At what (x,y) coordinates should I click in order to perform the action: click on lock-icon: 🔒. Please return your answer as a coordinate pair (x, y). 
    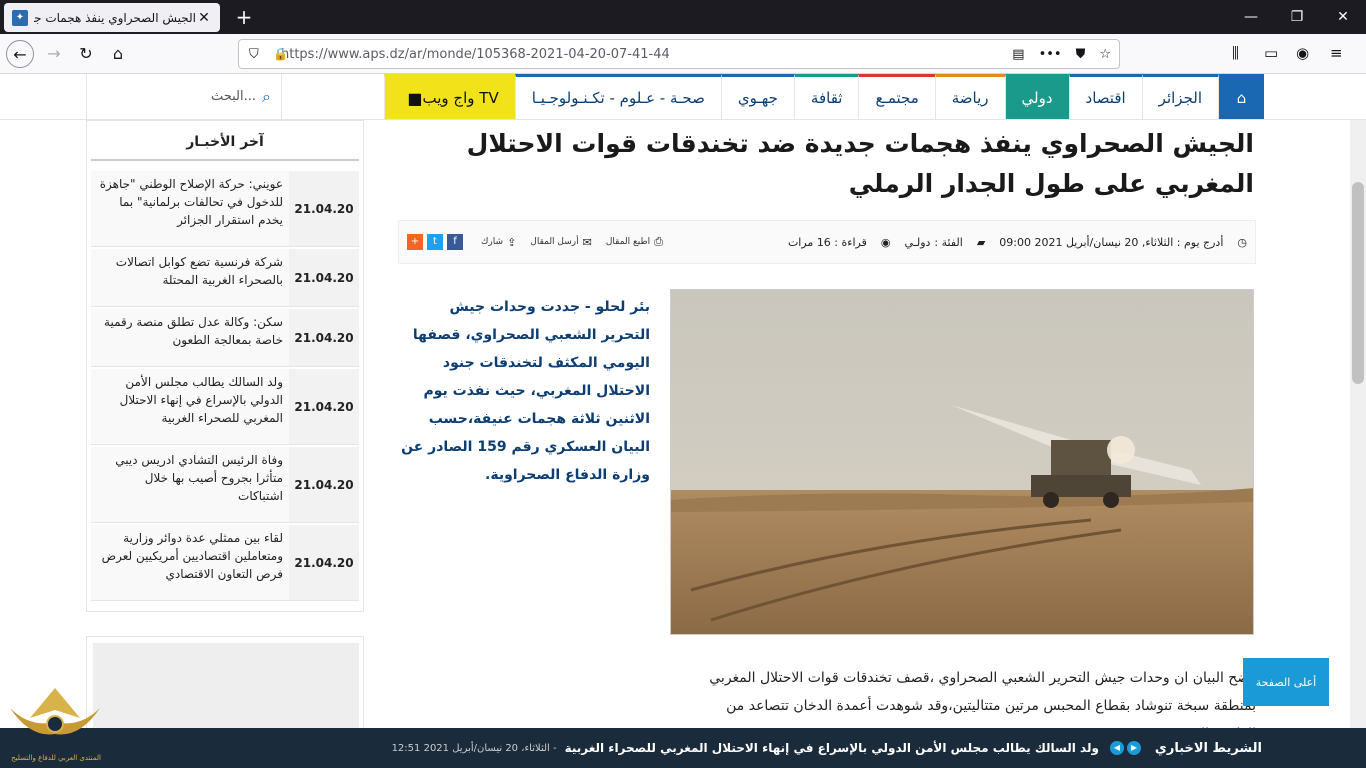
    Looking at the image, I should click on (280, 54).